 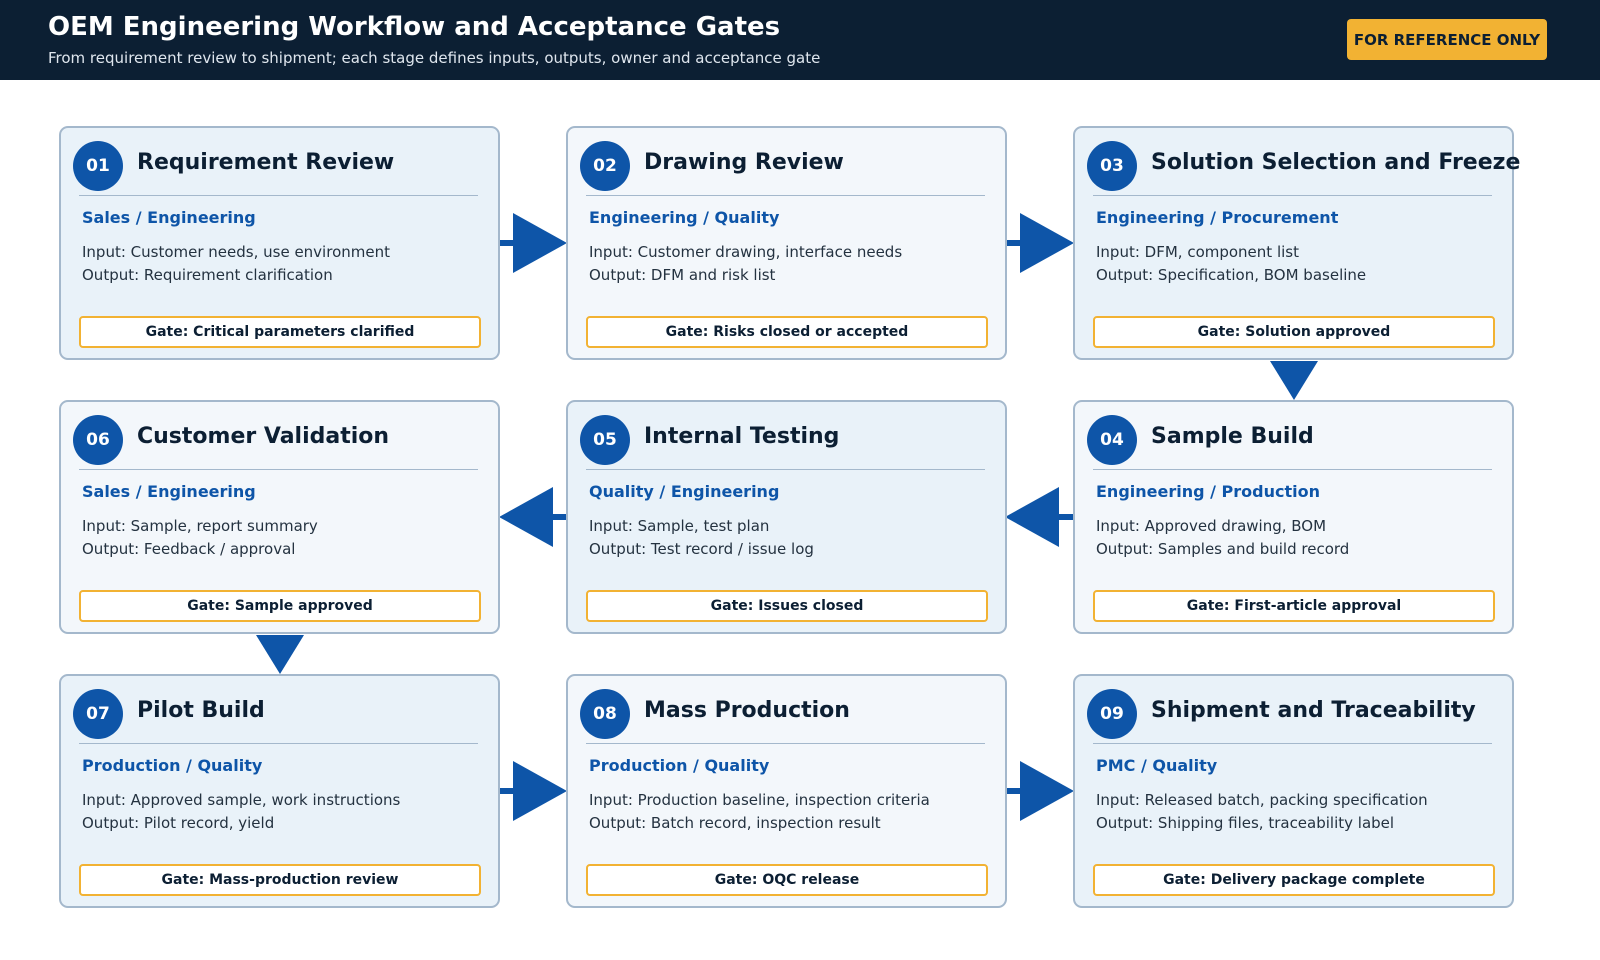 What do you see at coordinates (280, 880) in the screenshot?
I see `stage-gate: Gate: Mass-production review` at bounding box center [280, 880].